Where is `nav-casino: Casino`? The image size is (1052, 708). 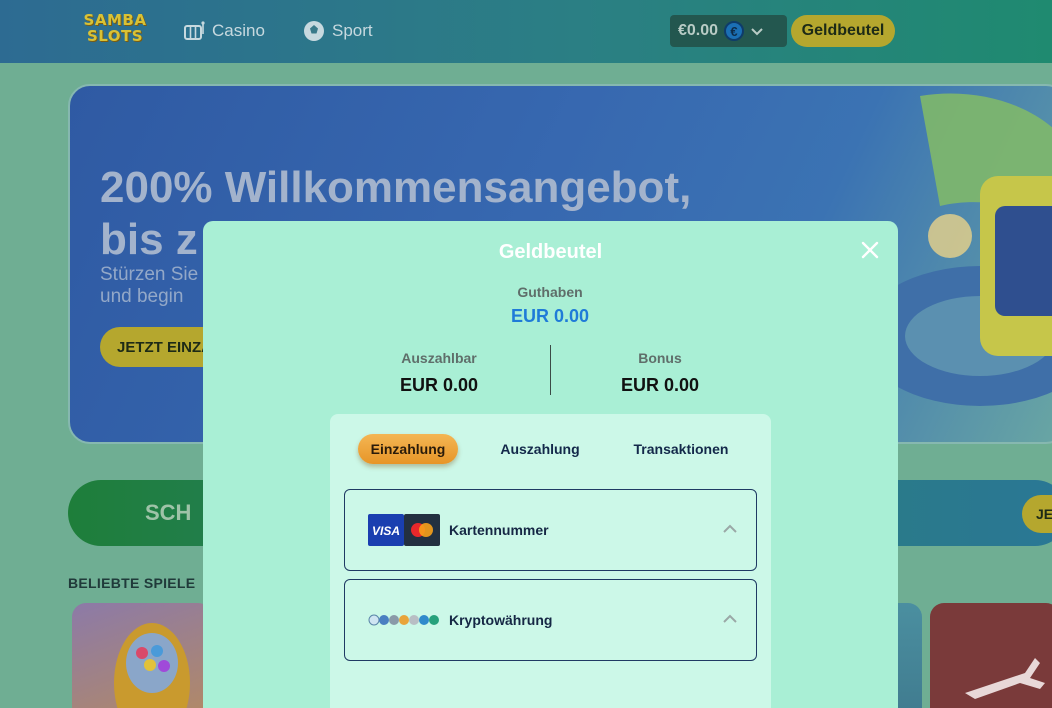 nav-casino: Casino is located at coordinates (224, 31).